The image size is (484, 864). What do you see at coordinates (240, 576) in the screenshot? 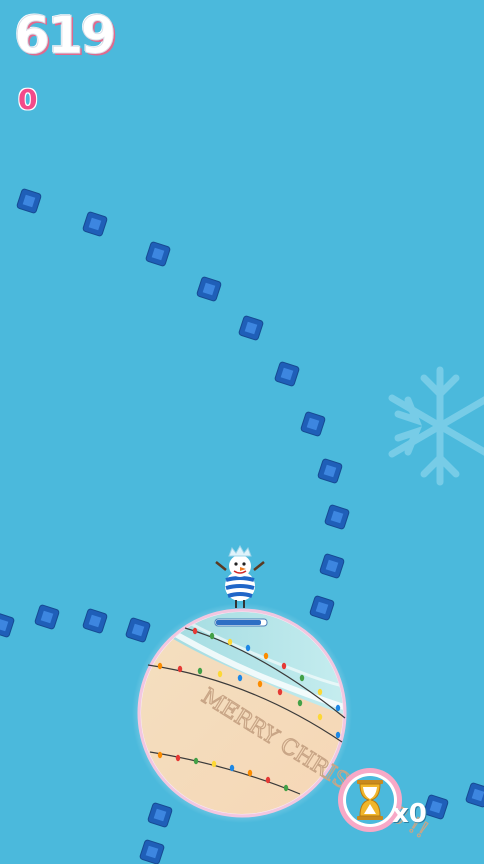
I see `snowman-icon` at bounding box center [240, 576].